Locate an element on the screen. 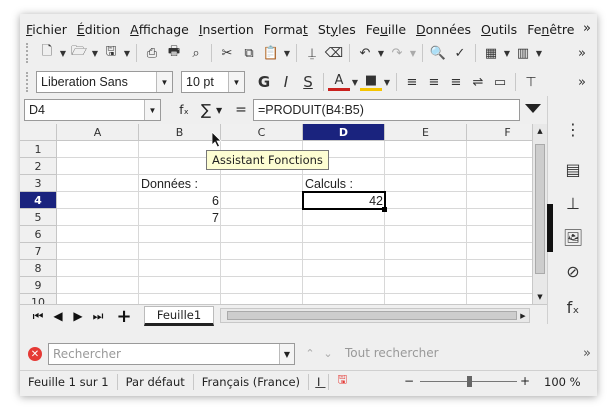 The width and height of the screenshot is (614, 410). sum-button: ∑ is located at coordinates (206, 110).